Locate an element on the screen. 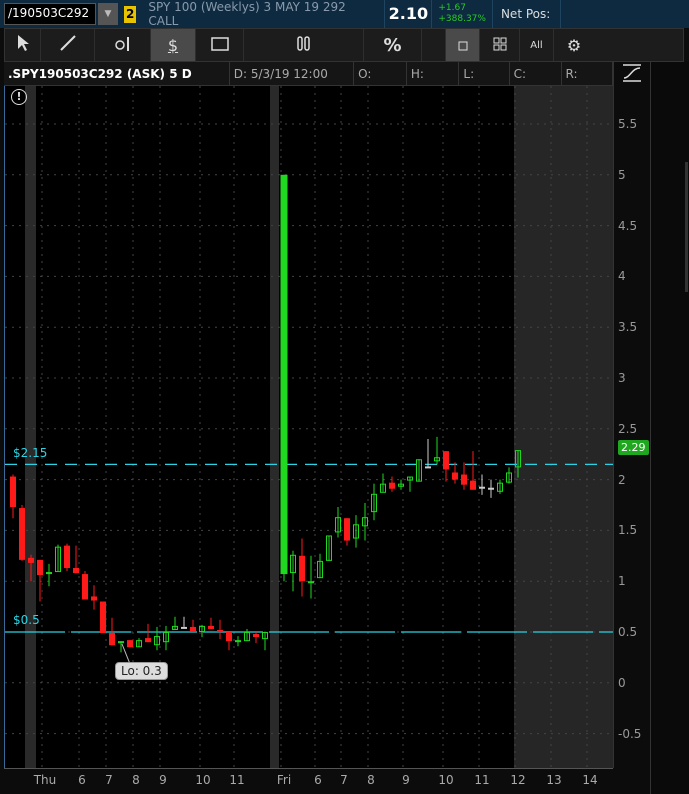 This screenshot has height=794, width=689. current-price-badge: 2.29 is located at coordinates (633, 447).